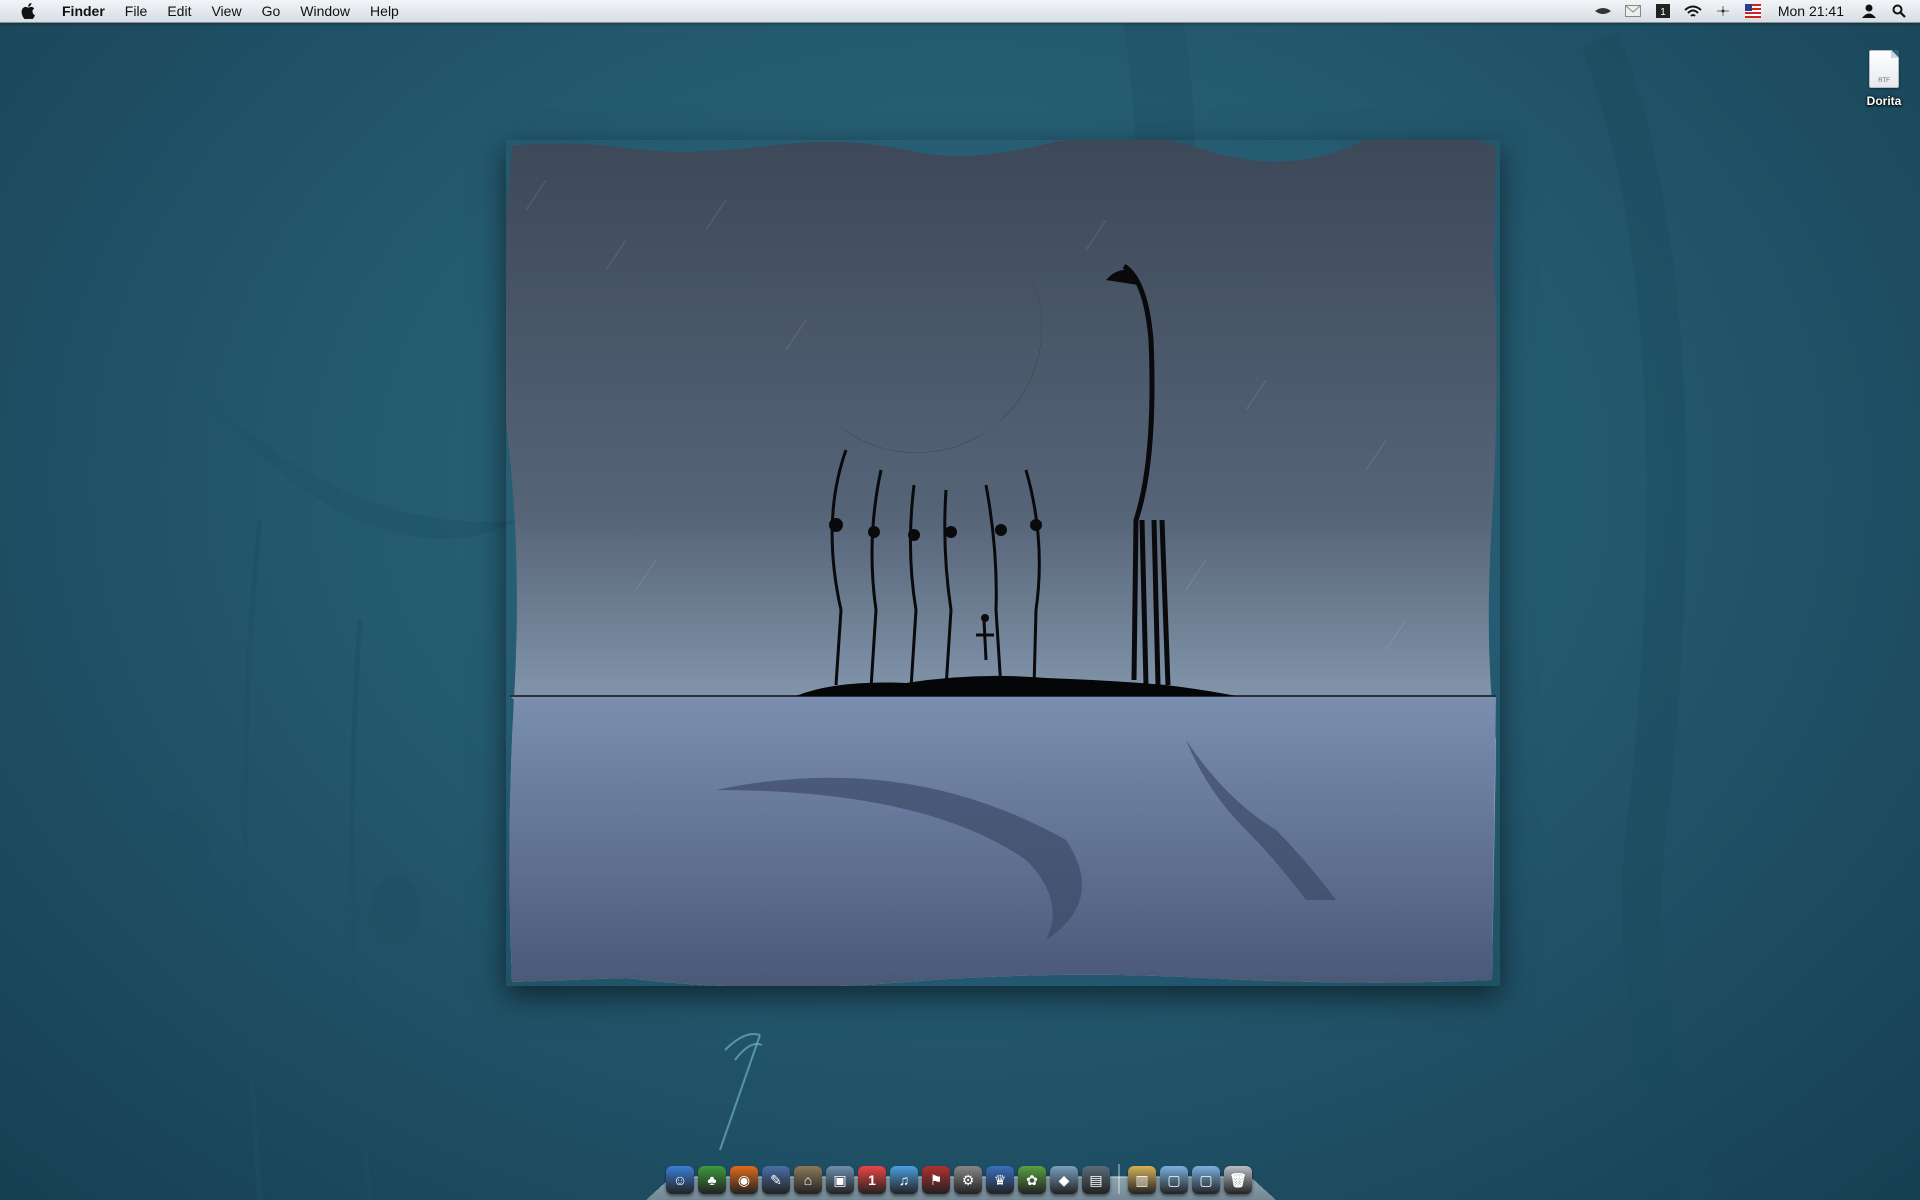 This screenshot has height=1200, width=1920. Describe the element at coordinates (904, 1180) in the screenshot. I see `itunes-dock-icon: ♫` at that location.